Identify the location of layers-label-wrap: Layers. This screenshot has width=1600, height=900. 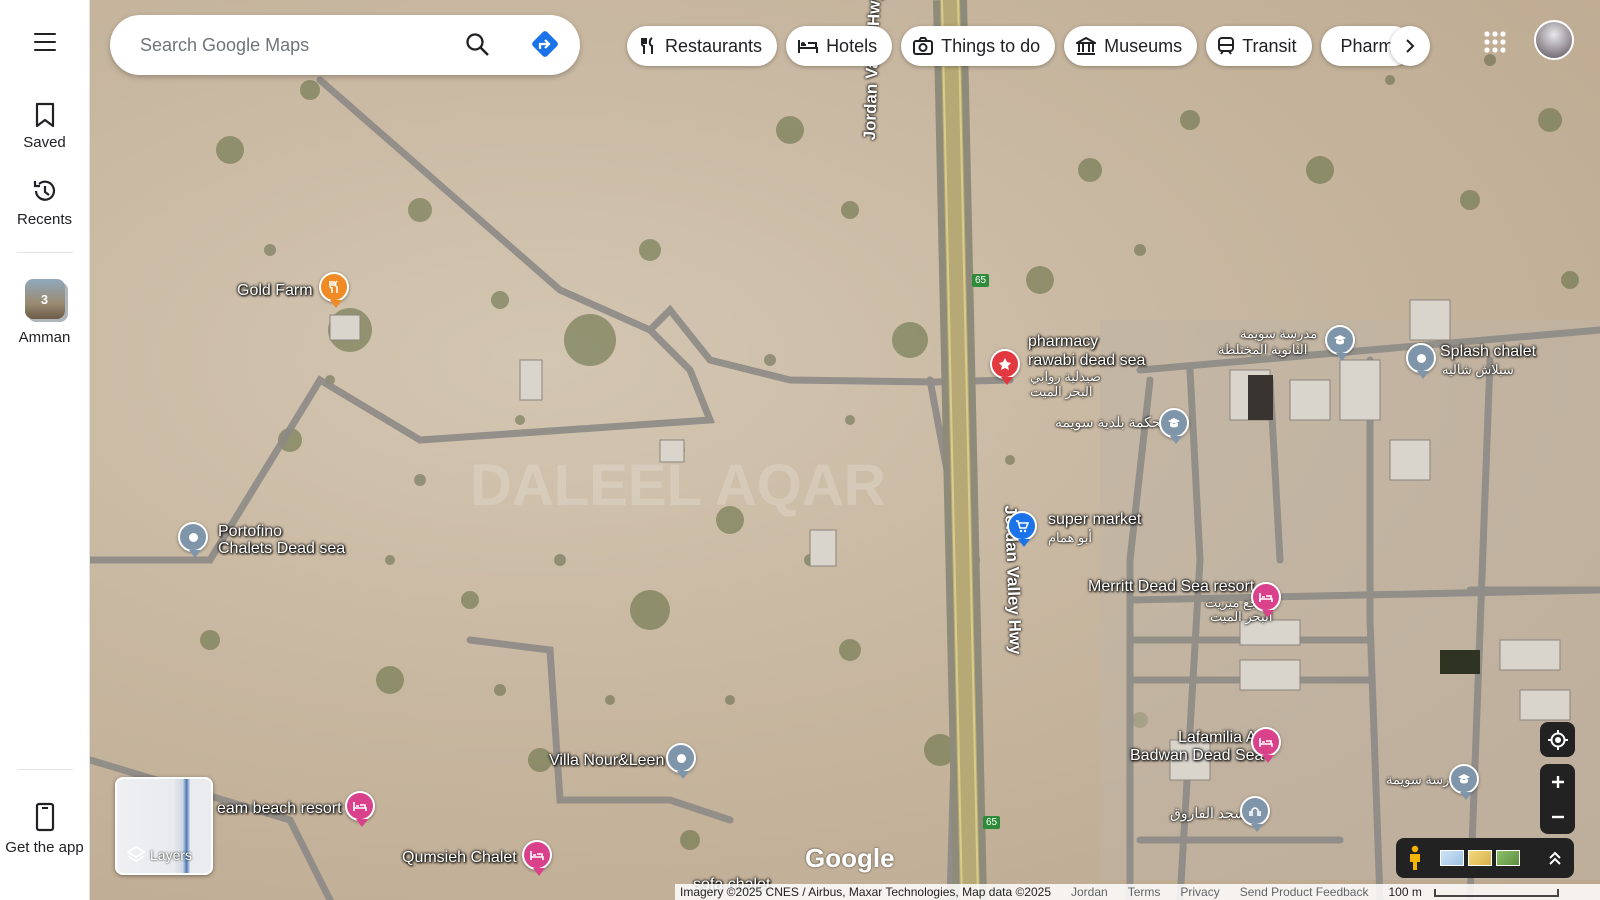
(159, 855).